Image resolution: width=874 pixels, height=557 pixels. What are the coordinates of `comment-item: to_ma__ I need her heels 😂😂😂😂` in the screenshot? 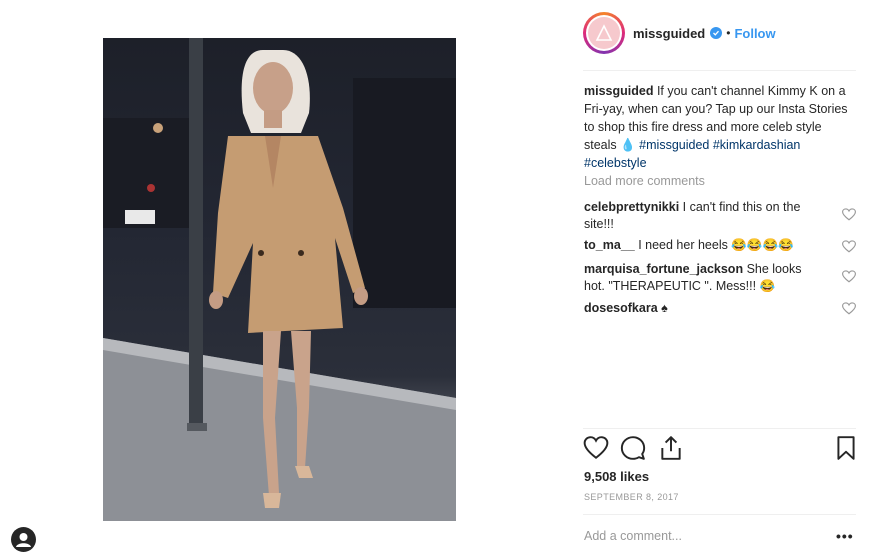 It's located at (704, 245).